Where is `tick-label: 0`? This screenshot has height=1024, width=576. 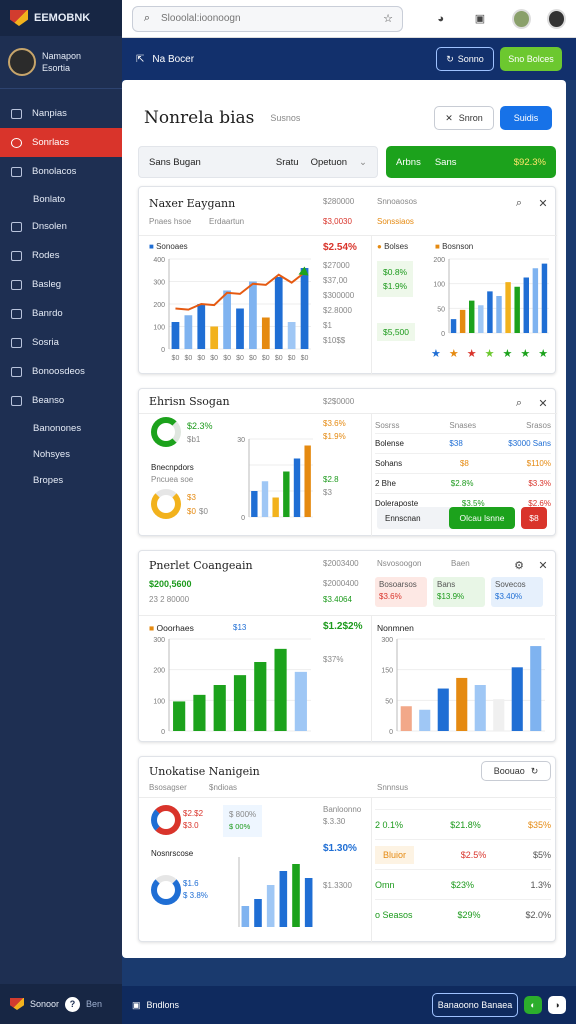 tick-label: 0 is located at coordinates (163, 350).